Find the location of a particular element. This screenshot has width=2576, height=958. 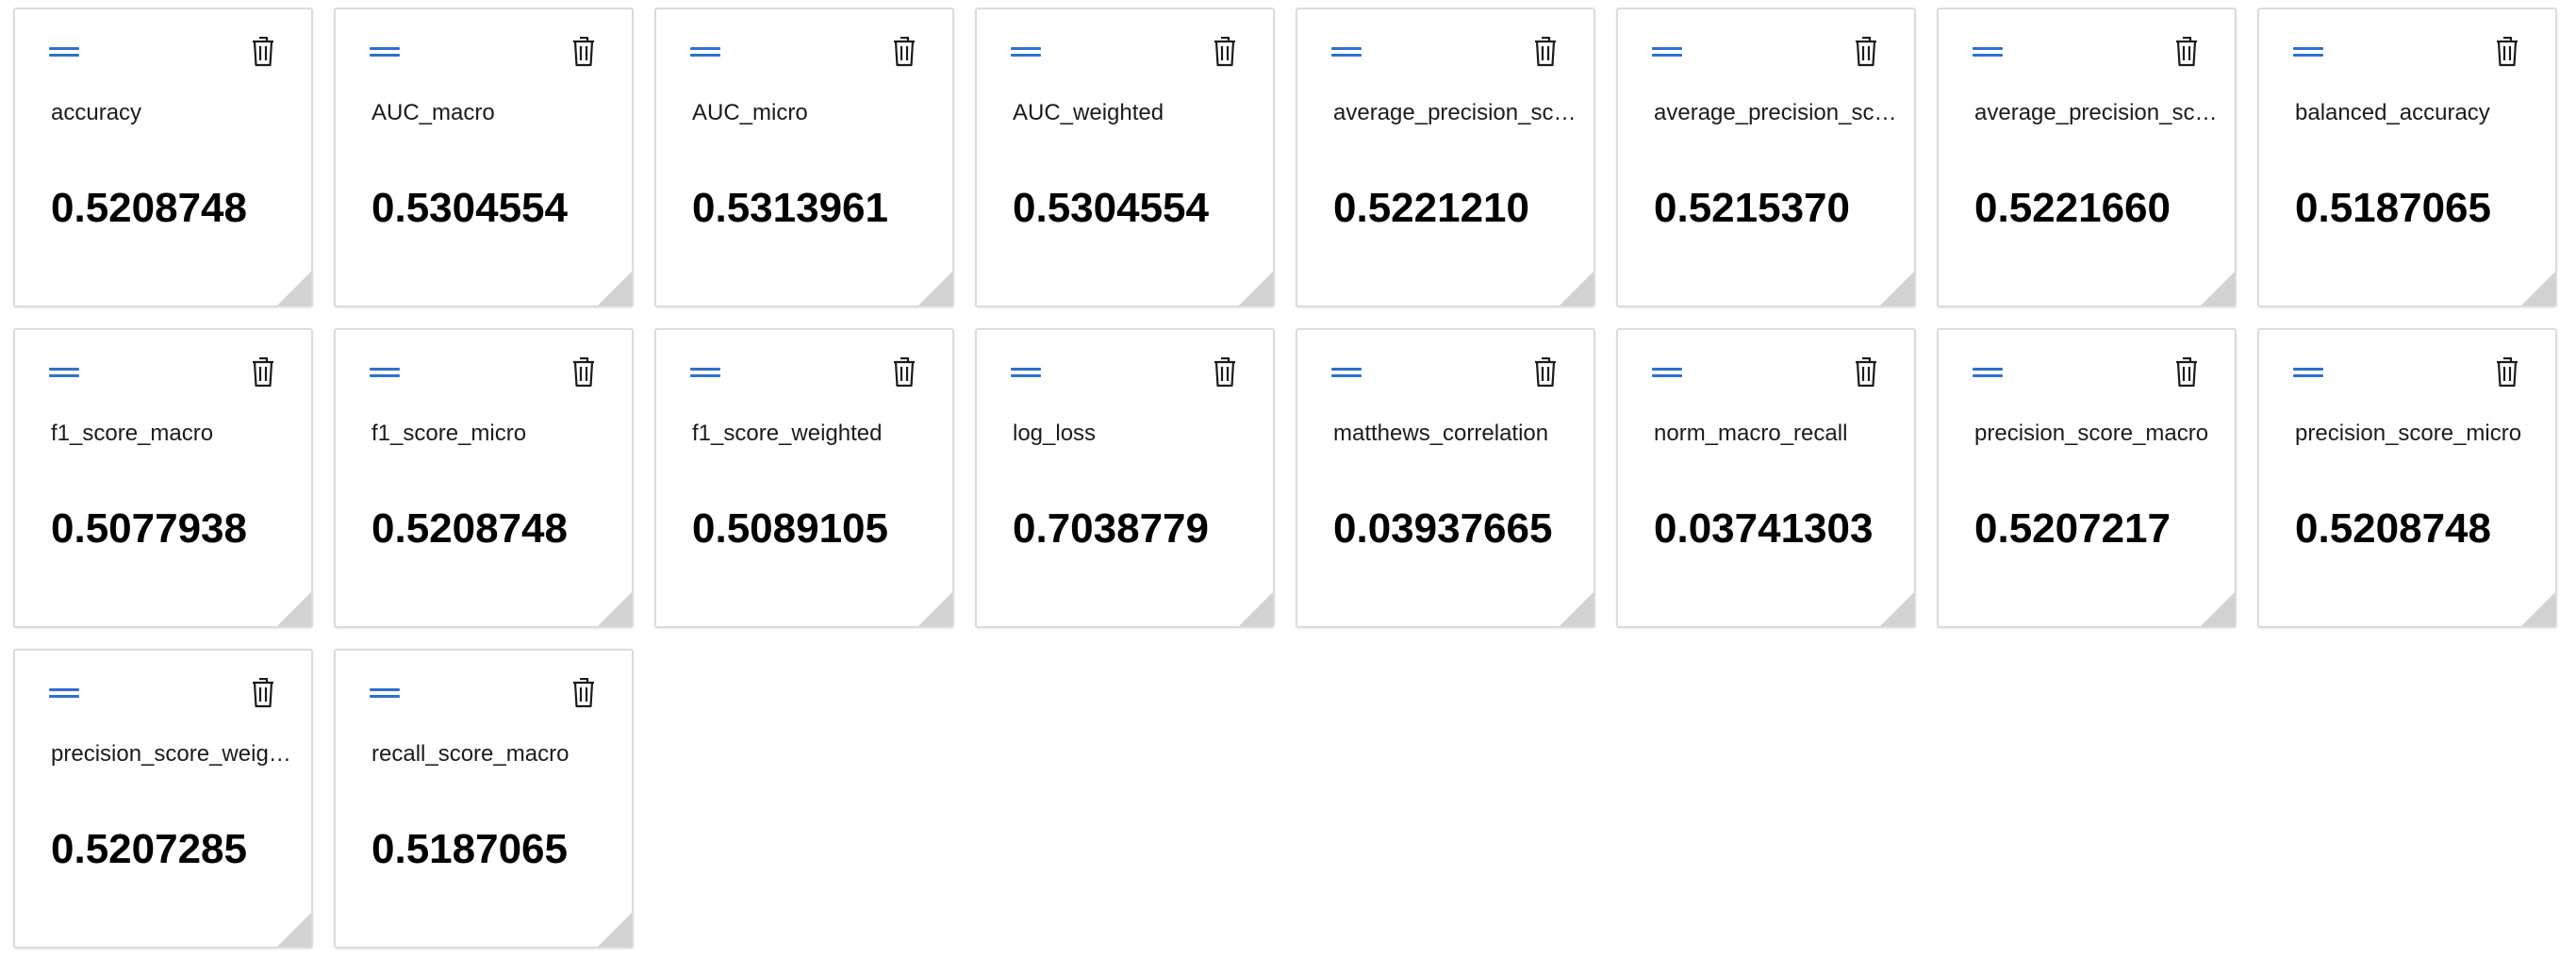

metric-tile: f1_score_macro 0.5077938 is located at coordinates (163, 478).